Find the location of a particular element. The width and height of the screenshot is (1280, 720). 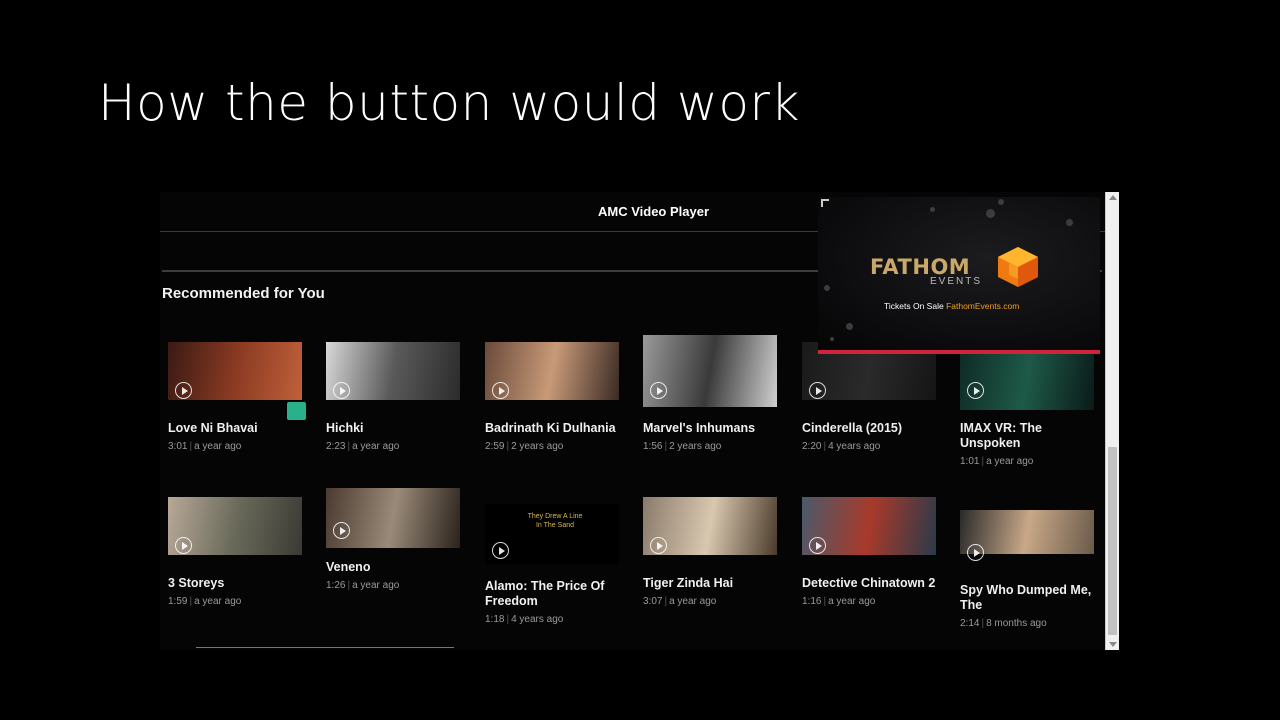

expand-corner-icon is located at coordinates (825, 203).